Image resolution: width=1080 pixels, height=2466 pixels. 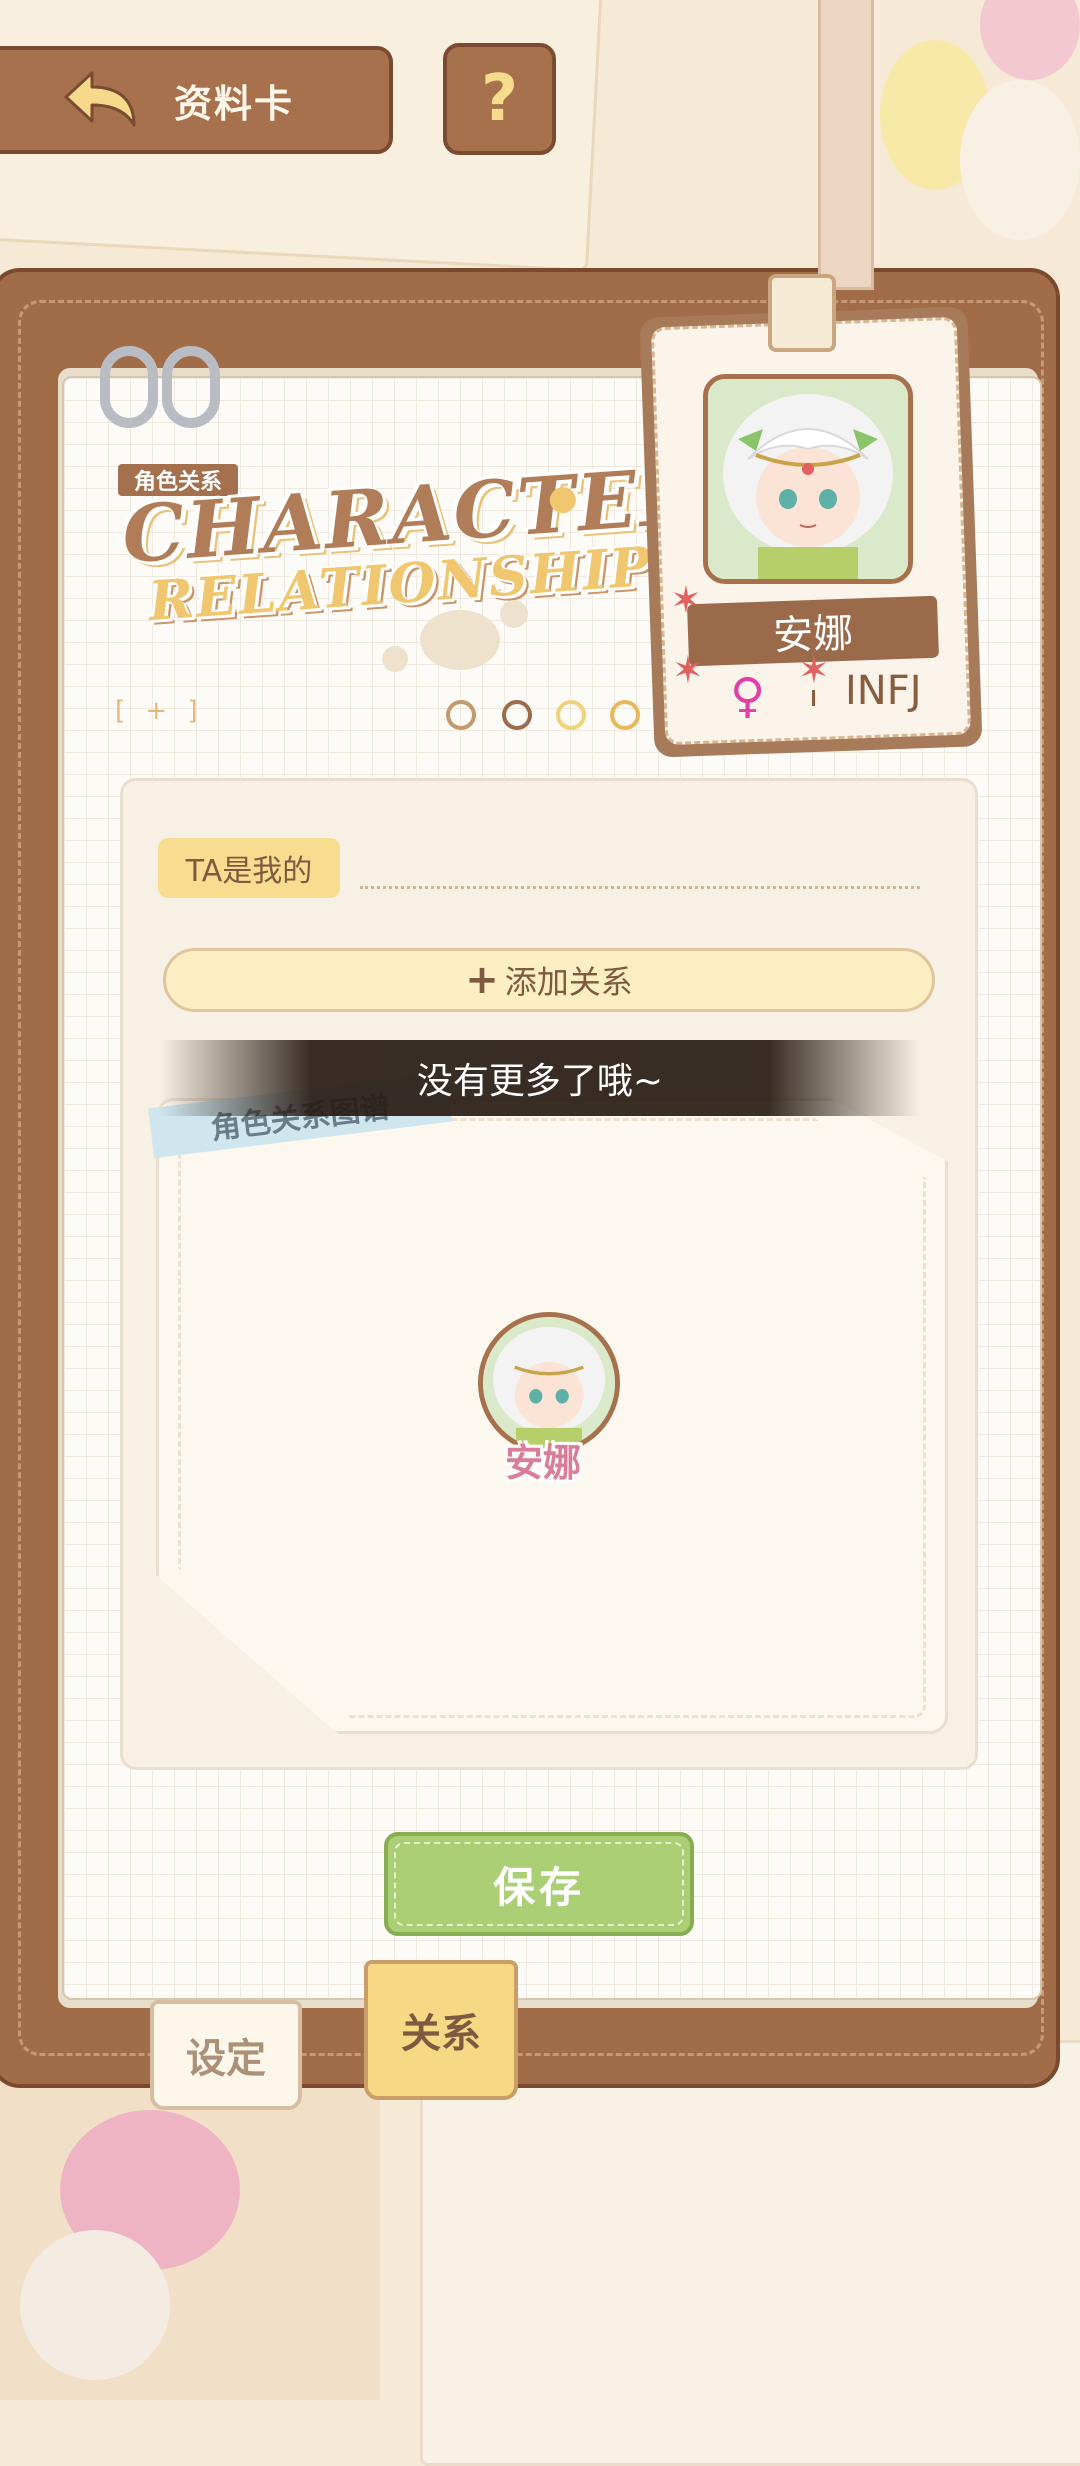 I want to click on back-arrow-icon, so click(x=100, y=99).